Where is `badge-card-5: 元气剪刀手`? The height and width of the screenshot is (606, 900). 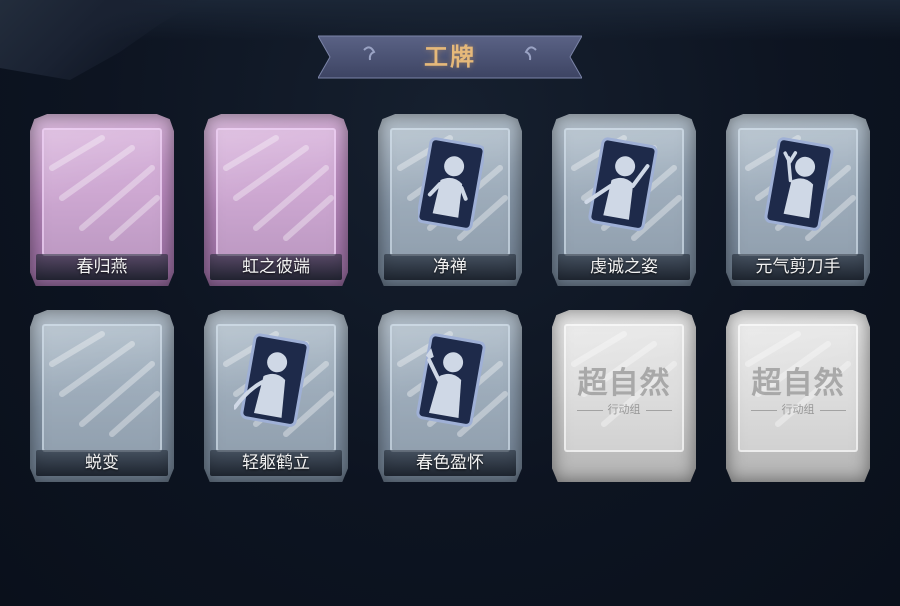 badge-card-5: 元气剪刀手 is located at coordinates (798, 200).